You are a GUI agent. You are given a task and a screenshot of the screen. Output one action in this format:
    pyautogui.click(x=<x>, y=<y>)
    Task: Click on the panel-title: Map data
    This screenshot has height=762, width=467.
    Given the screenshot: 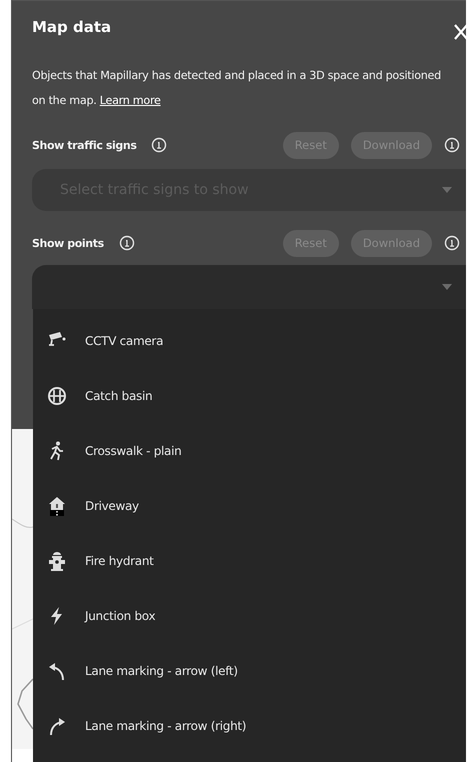 What is the action you would take?
    pyautogui.click(x=72, y=27)
    